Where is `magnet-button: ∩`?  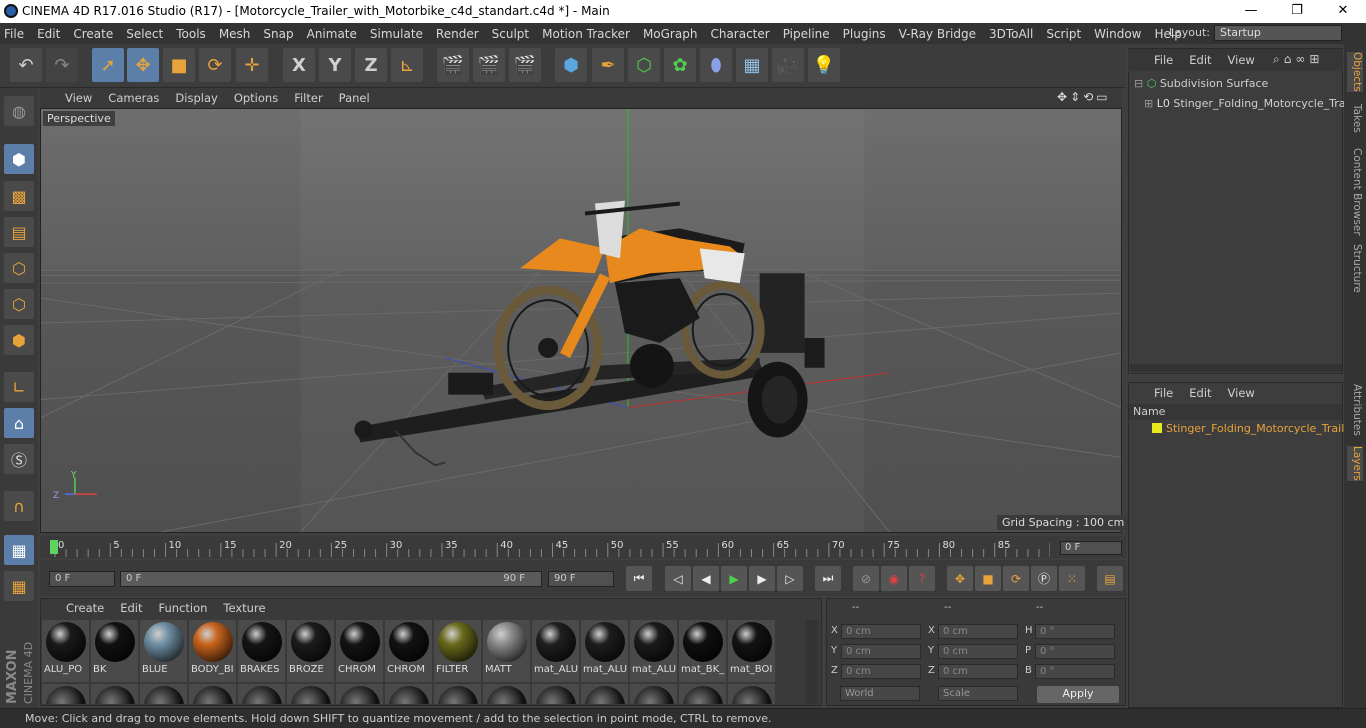 magnet-button: ∩ is located at coordinates (19, 506).